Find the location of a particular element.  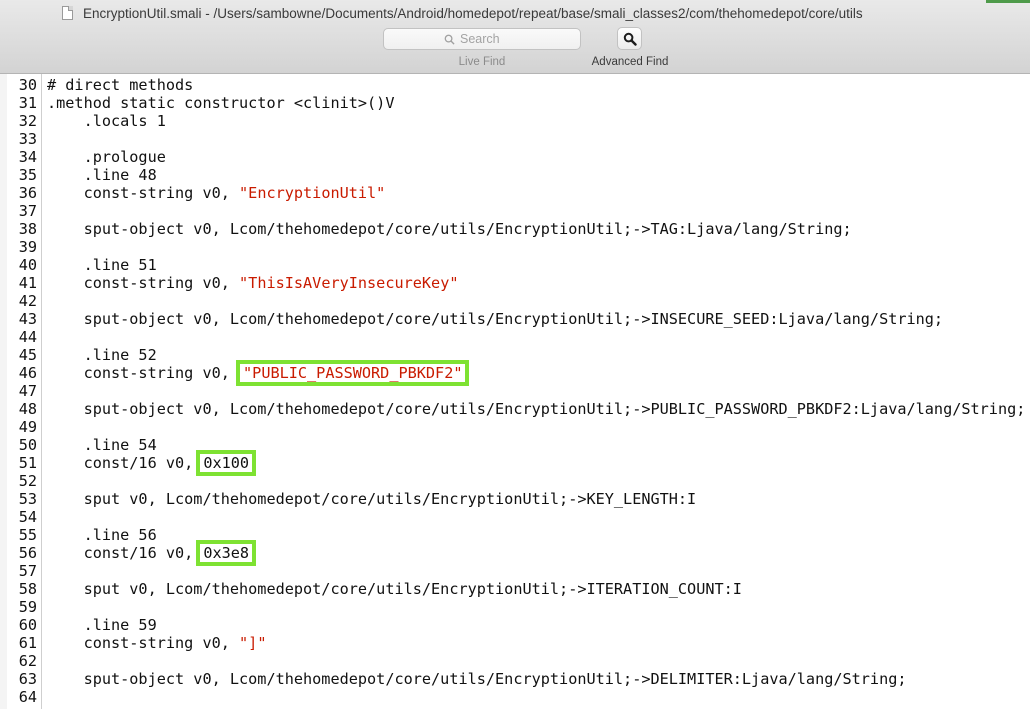

line-number: 44 is located at coordinates (27, 337).